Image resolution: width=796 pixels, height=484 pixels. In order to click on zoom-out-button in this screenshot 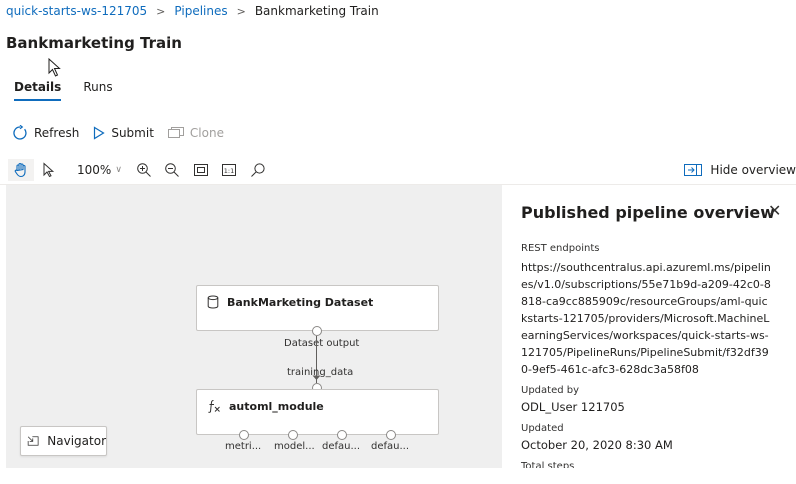, I will do `click(172, 170)`.